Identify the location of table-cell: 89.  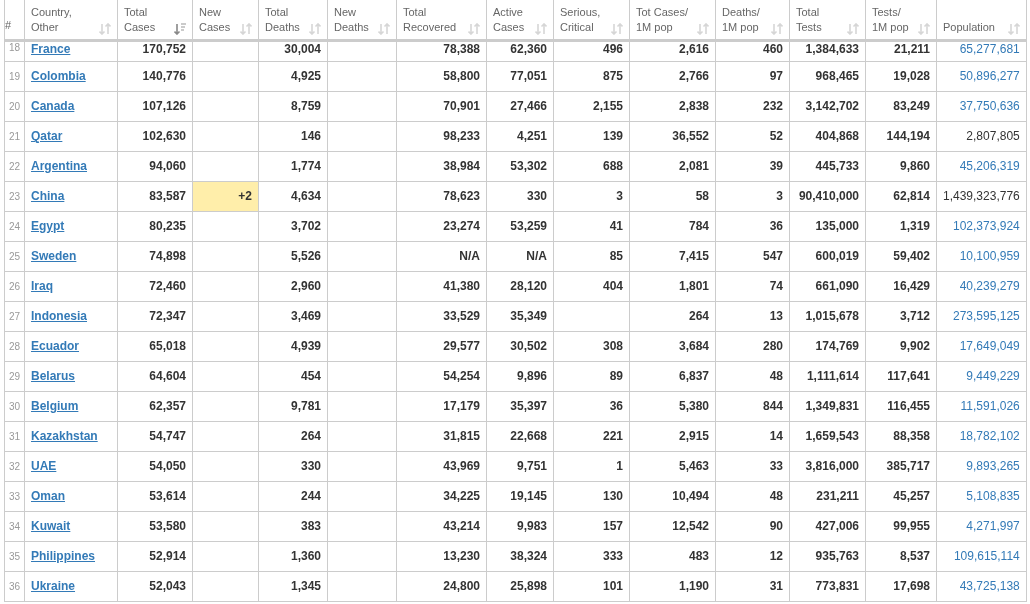
(591, 376).